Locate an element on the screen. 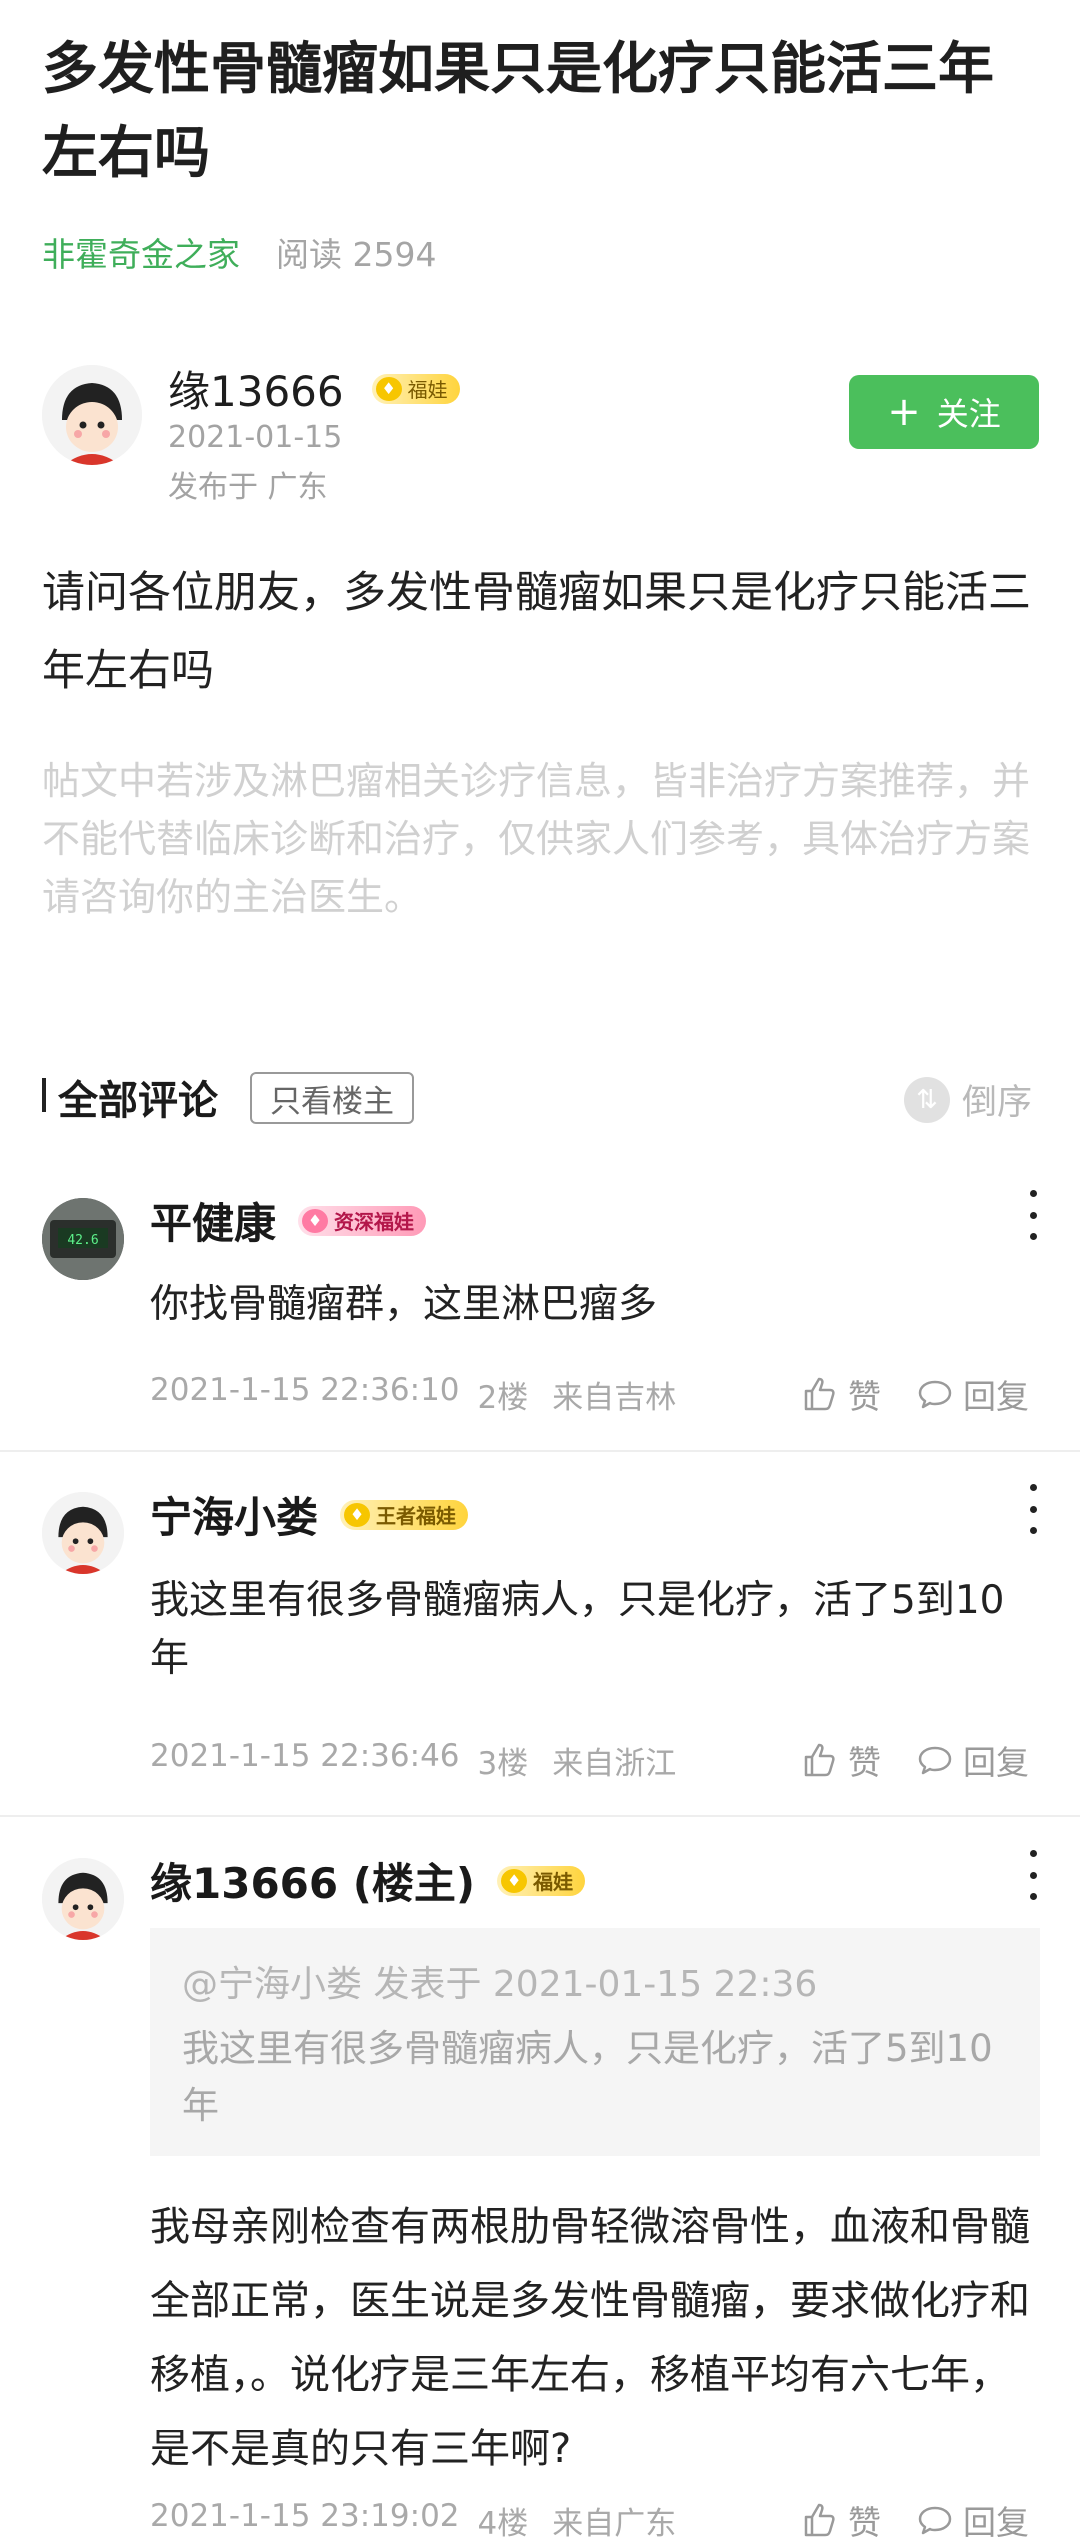 The image size is (1080, 2545). comment-badge: ♦ 资深福娃 is located at coordinates (362, 1220).